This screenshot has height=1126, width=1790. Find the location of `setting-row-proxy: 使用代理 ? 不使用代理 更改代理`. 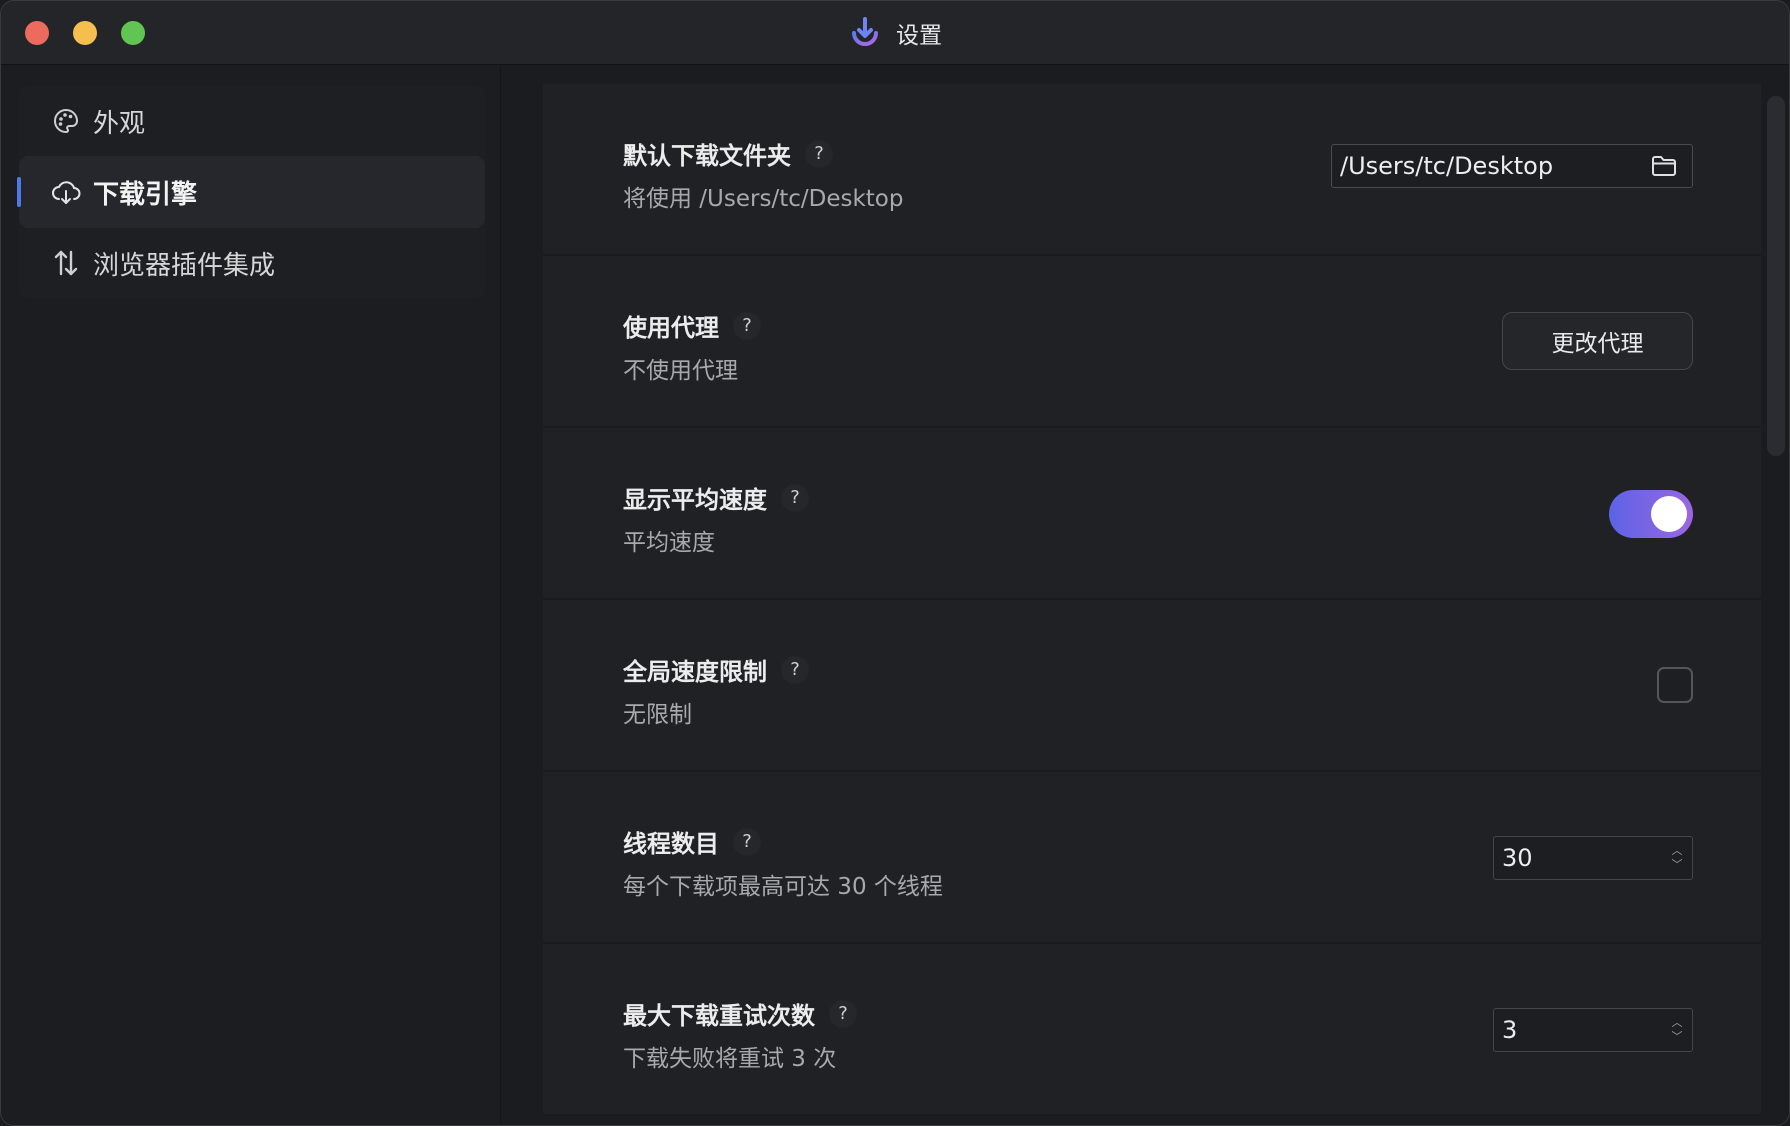

setting-row-proxy: 使用代理 ? 不使用代理 更改代理 is located at coordinates (1152, 342).